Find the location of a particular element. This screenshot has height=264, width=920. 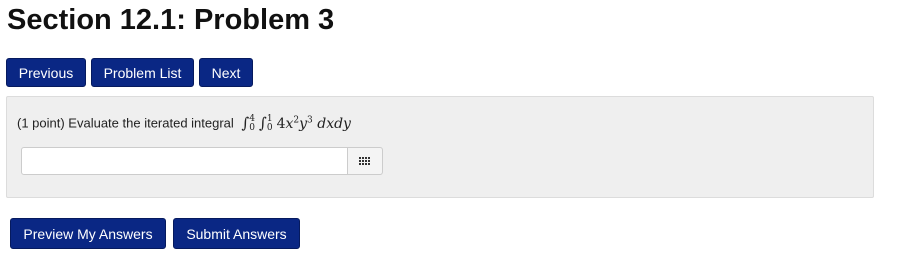

integrand-y-exponent: 3 is located at coordinates (310, 120).